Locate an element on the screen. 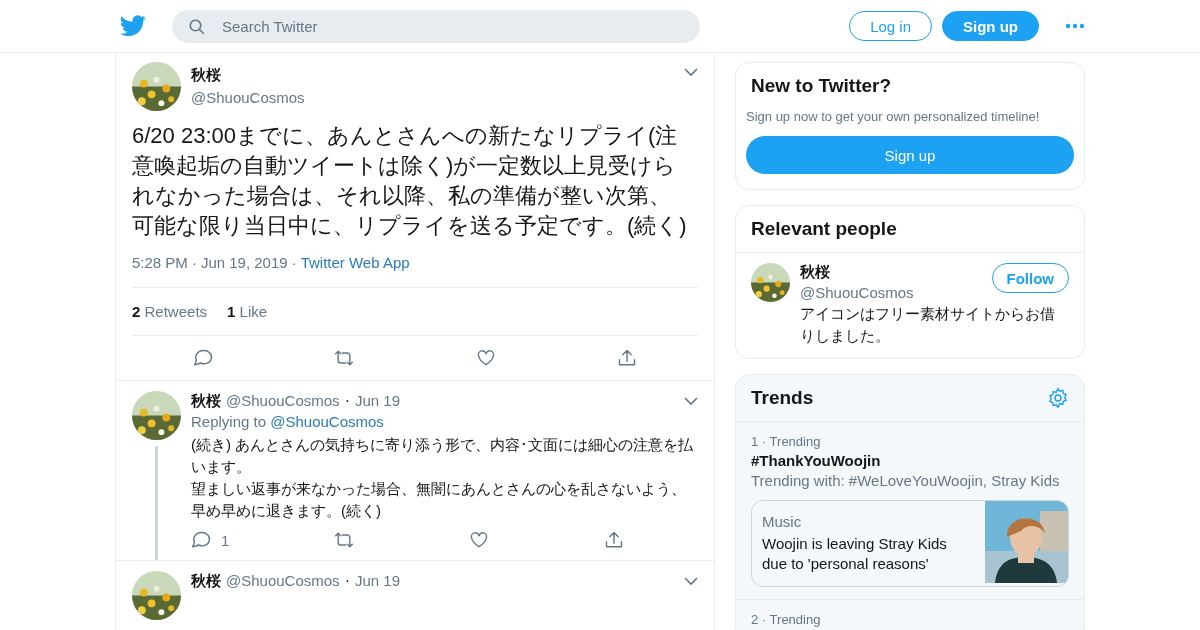  stat-count: 1 Like is located at coordinates (247, 311).